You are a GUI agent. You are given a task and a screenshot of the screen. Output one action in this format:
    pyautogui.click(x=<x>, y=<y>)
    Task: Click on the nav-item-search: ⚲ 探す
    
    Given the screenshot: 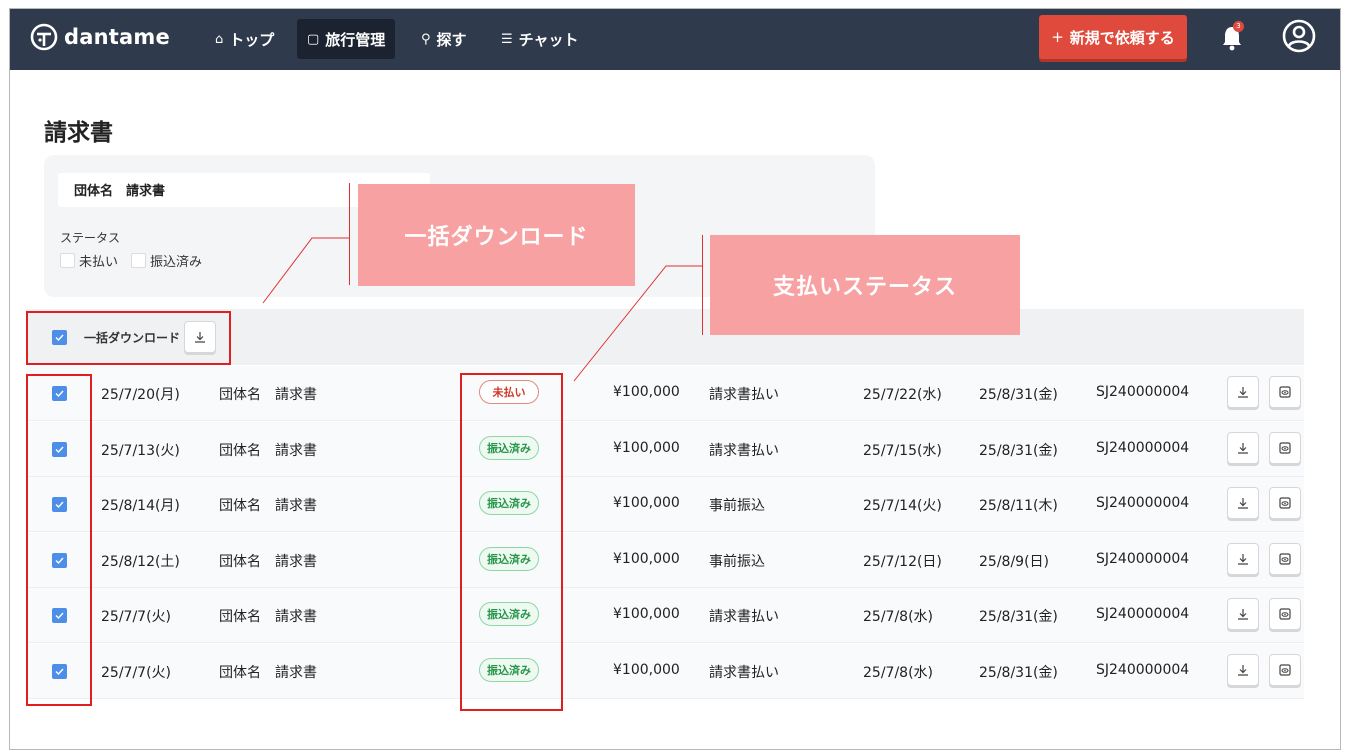 What is the action you would take?
    pyautogui.click(x=444, y=39)
    